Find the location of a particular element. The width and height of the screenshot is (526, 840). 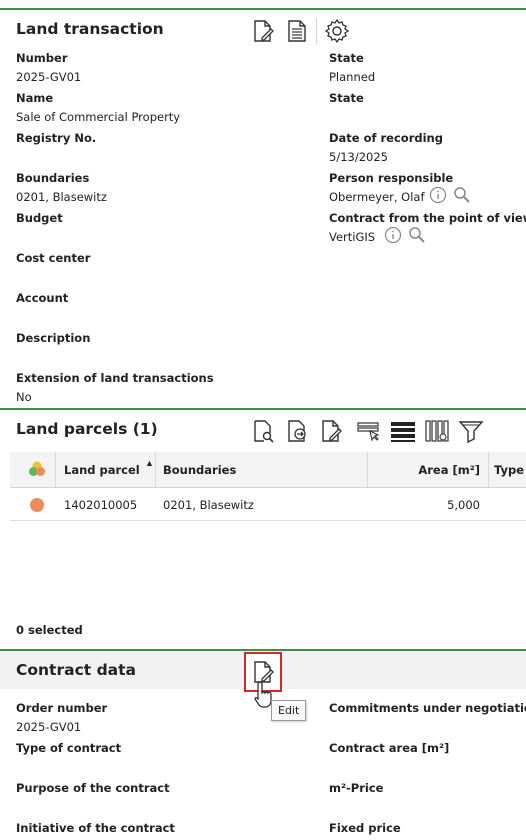

section-title-land-transaction: Land transaction is located at coordinates (90, 29).